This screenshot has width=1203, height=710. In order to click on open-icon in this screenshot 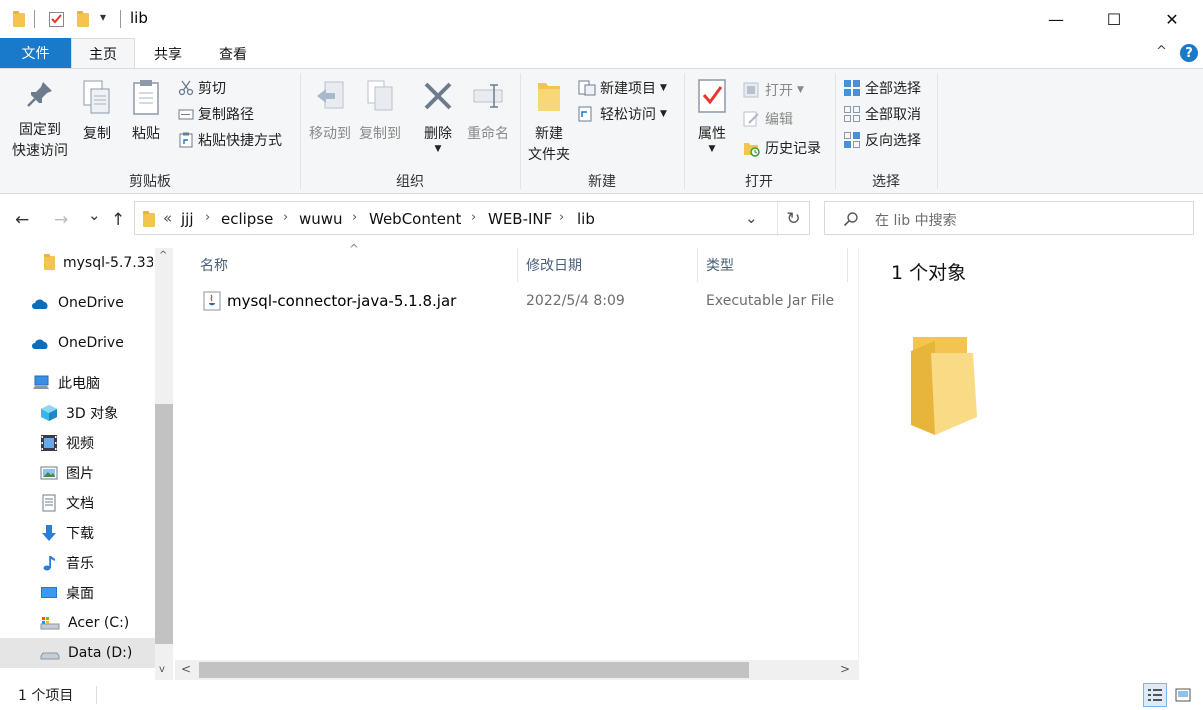, I will do `click(751, 90)`.